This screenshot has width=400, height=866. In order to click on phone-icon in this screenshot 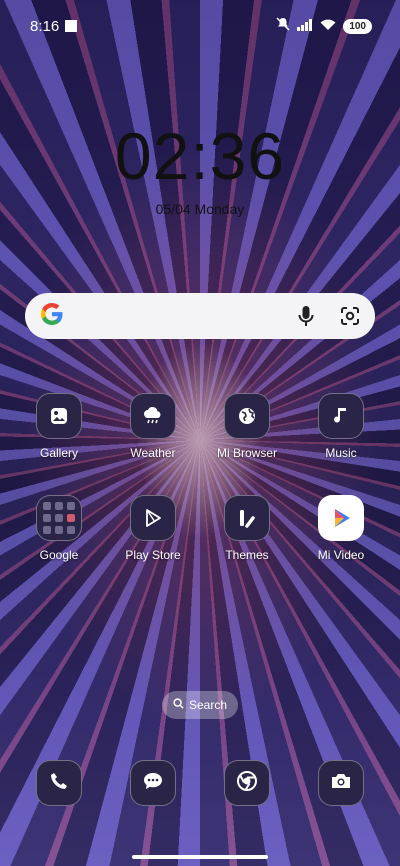, I will do `click(59, 783)`.